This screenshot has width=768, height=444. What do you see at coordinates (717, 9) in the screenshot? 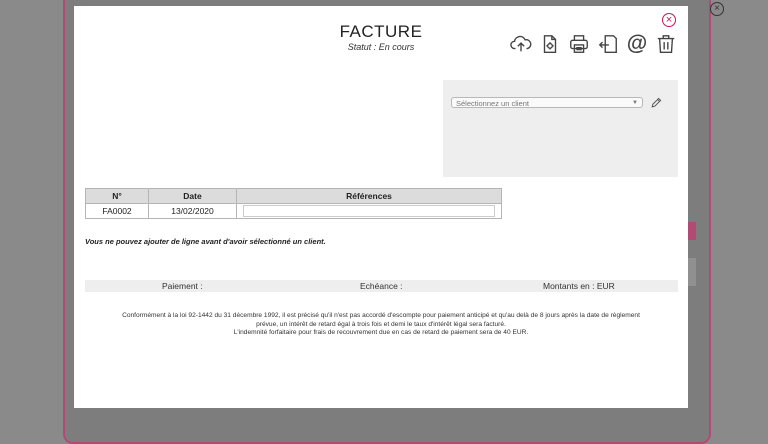
I see `background-close-icon: ×` at bounding box center [717, 9].